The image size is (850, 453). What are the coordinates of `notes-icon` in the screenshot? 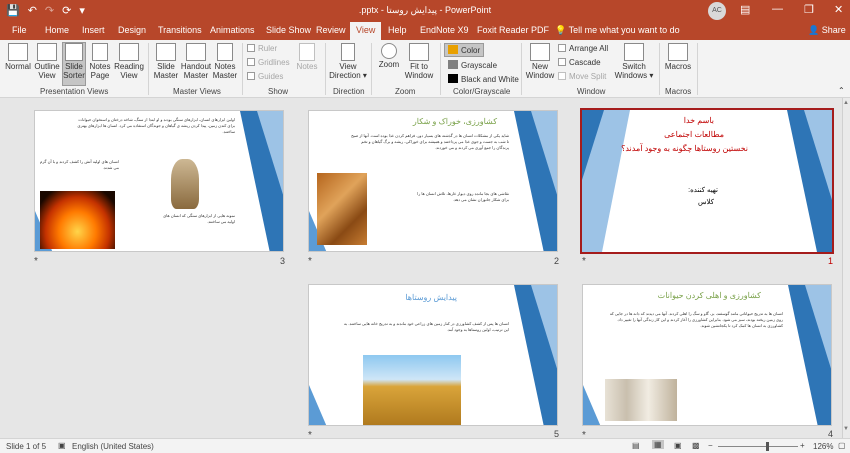 It's located at (307, 52).